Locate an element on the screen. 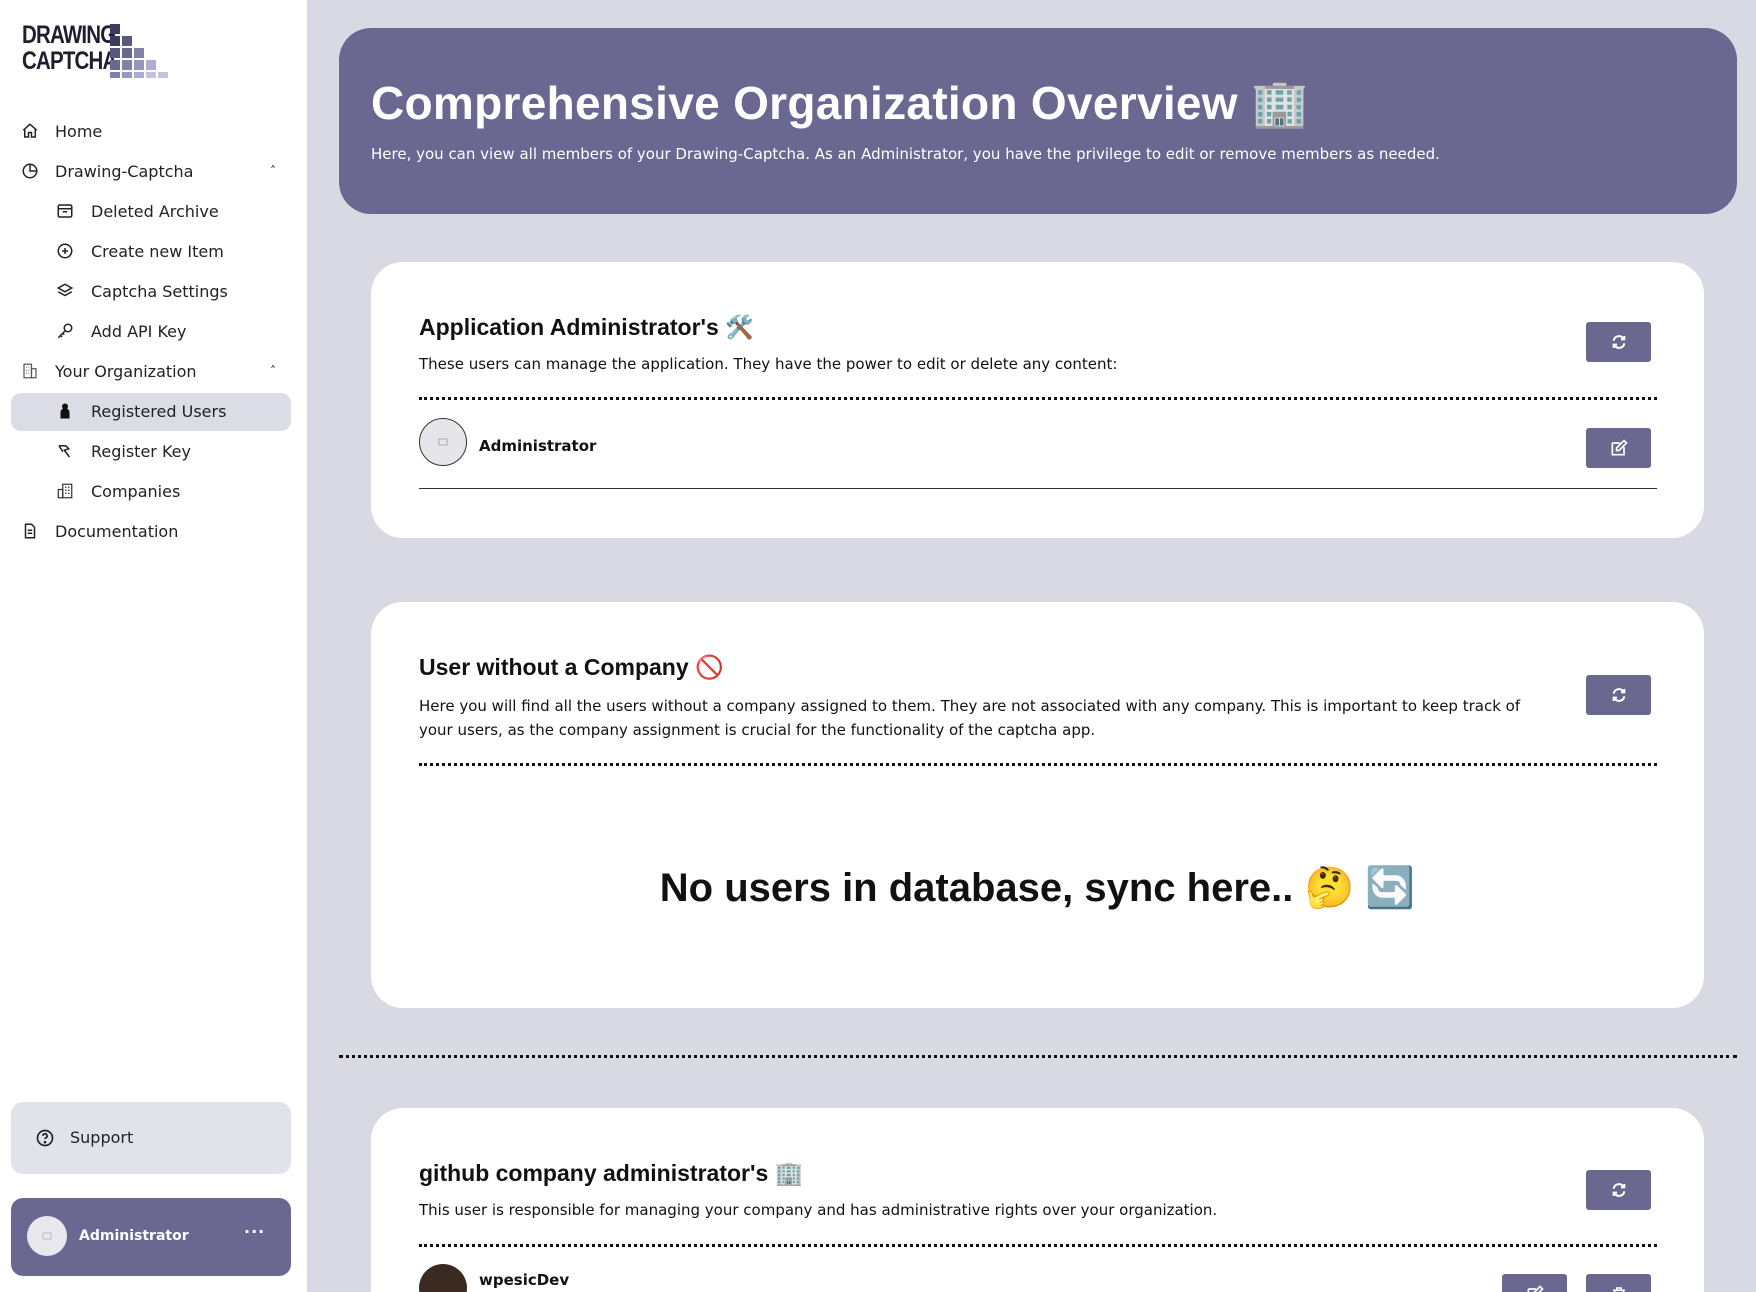 This screenshot has width=1756, height=1292. sidebar-item-registered-users: Registered Users is located at coordinates (153, 411).